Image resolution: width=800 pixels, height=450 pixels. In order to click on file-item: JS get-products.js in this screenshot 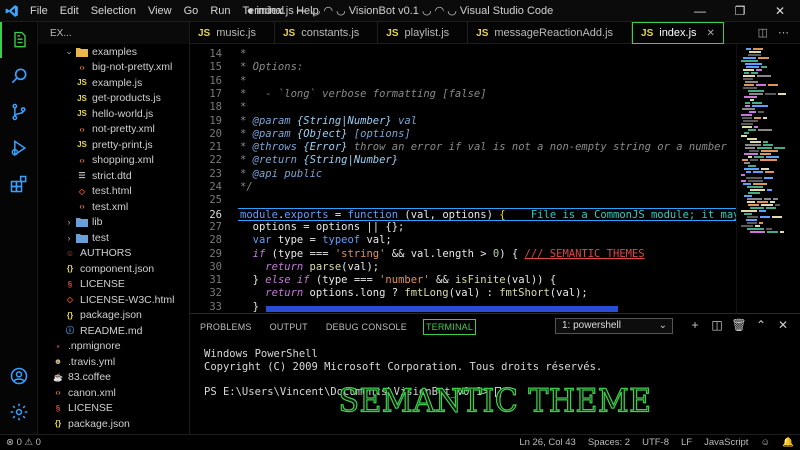, I will do `click(113, 99)`.